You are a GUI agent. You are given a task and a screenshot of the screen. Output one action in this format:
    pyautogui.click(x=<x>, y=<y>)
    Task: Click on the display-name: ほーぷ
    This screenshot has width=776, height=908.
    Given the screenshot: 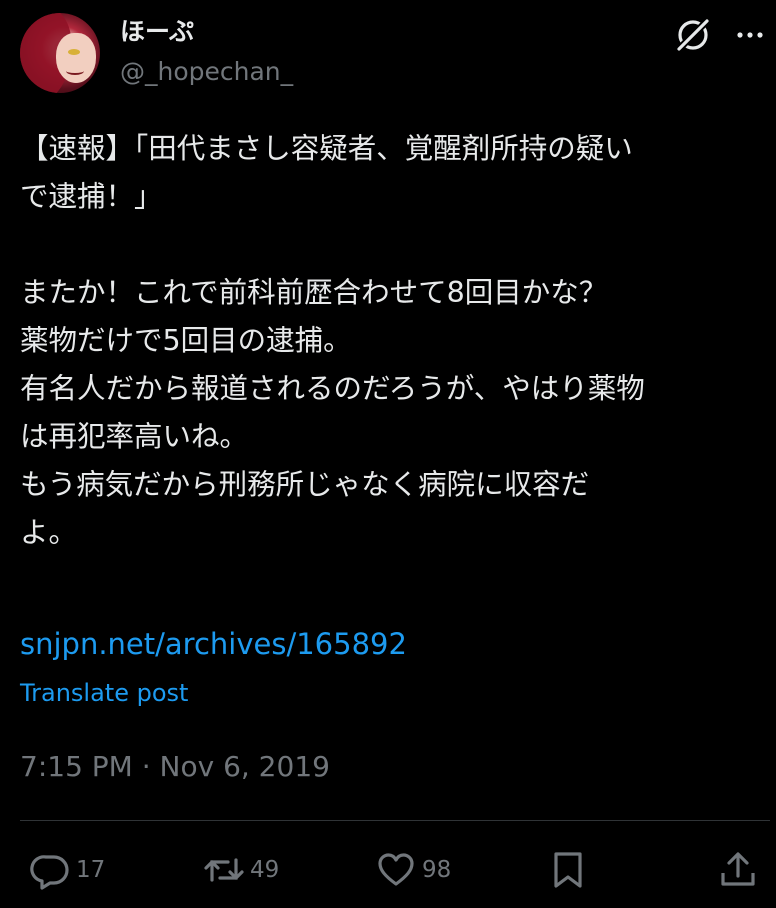 What is the action you would take?
    pyautogui.click(x=157, y=32)
    